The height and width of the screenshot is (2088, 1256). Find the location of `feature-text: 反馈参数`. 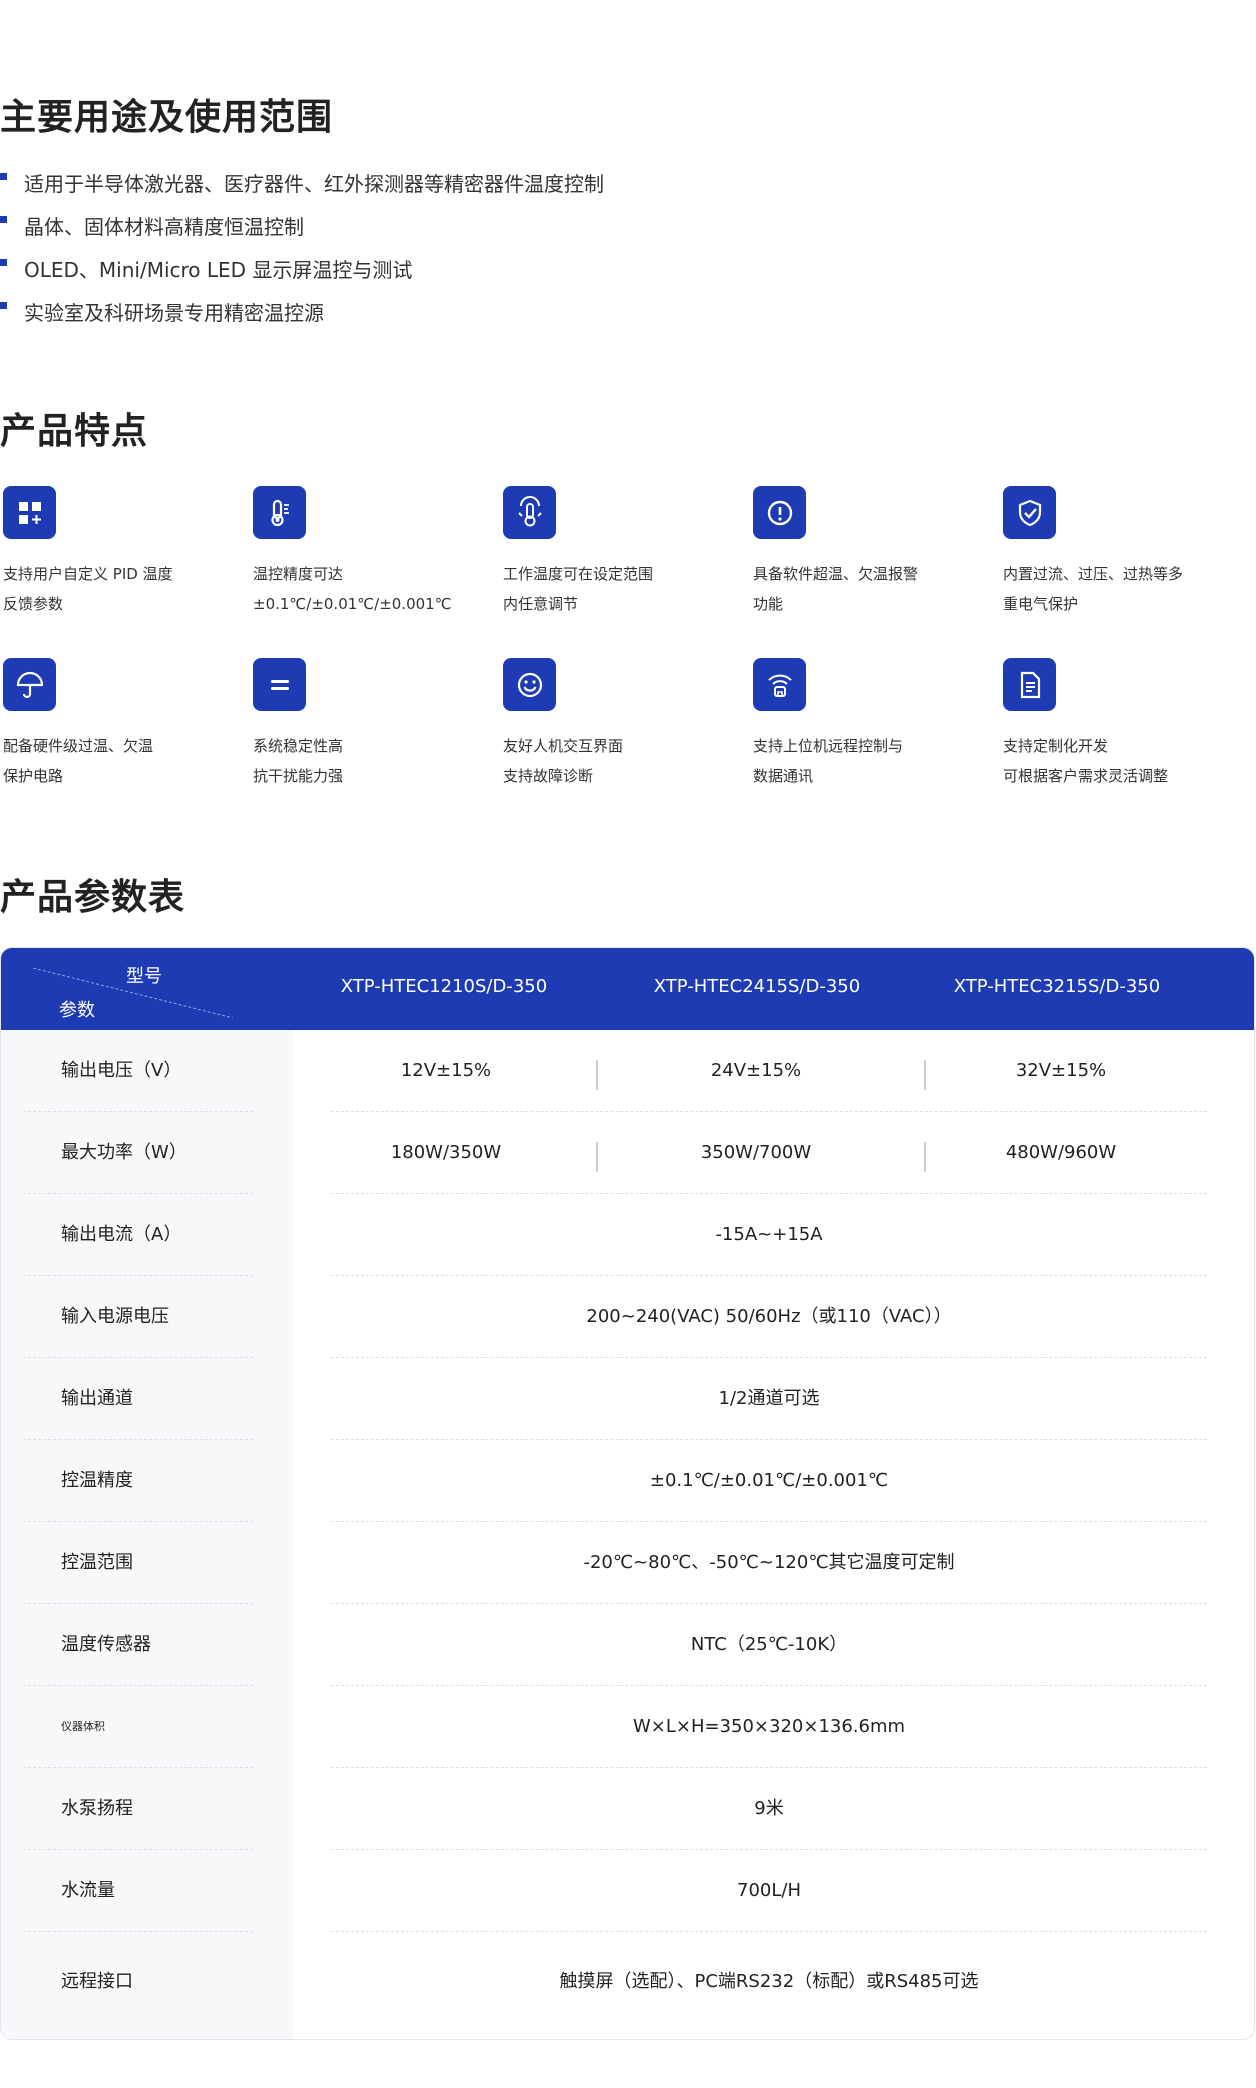

feature-text: 反馈参数 is located at coordinates (33, 604).